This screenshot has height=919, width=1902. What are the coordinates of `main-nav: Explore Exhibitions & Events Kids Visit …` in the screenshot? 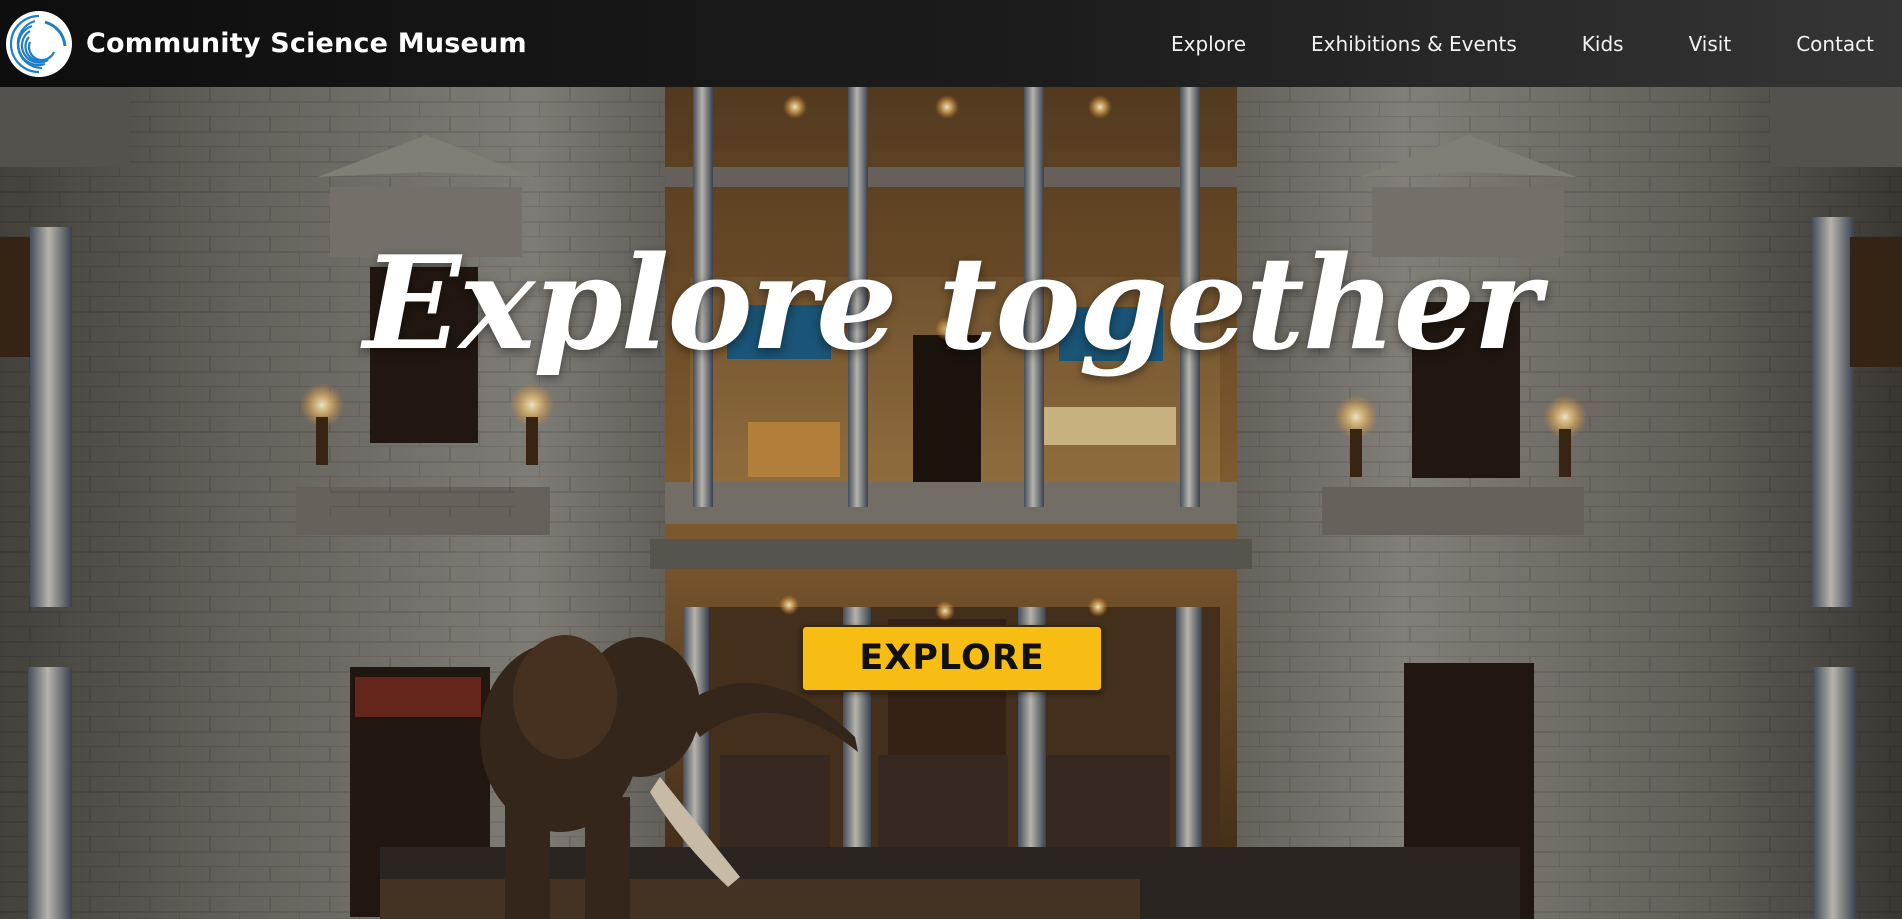 It's located at (1536, 43).